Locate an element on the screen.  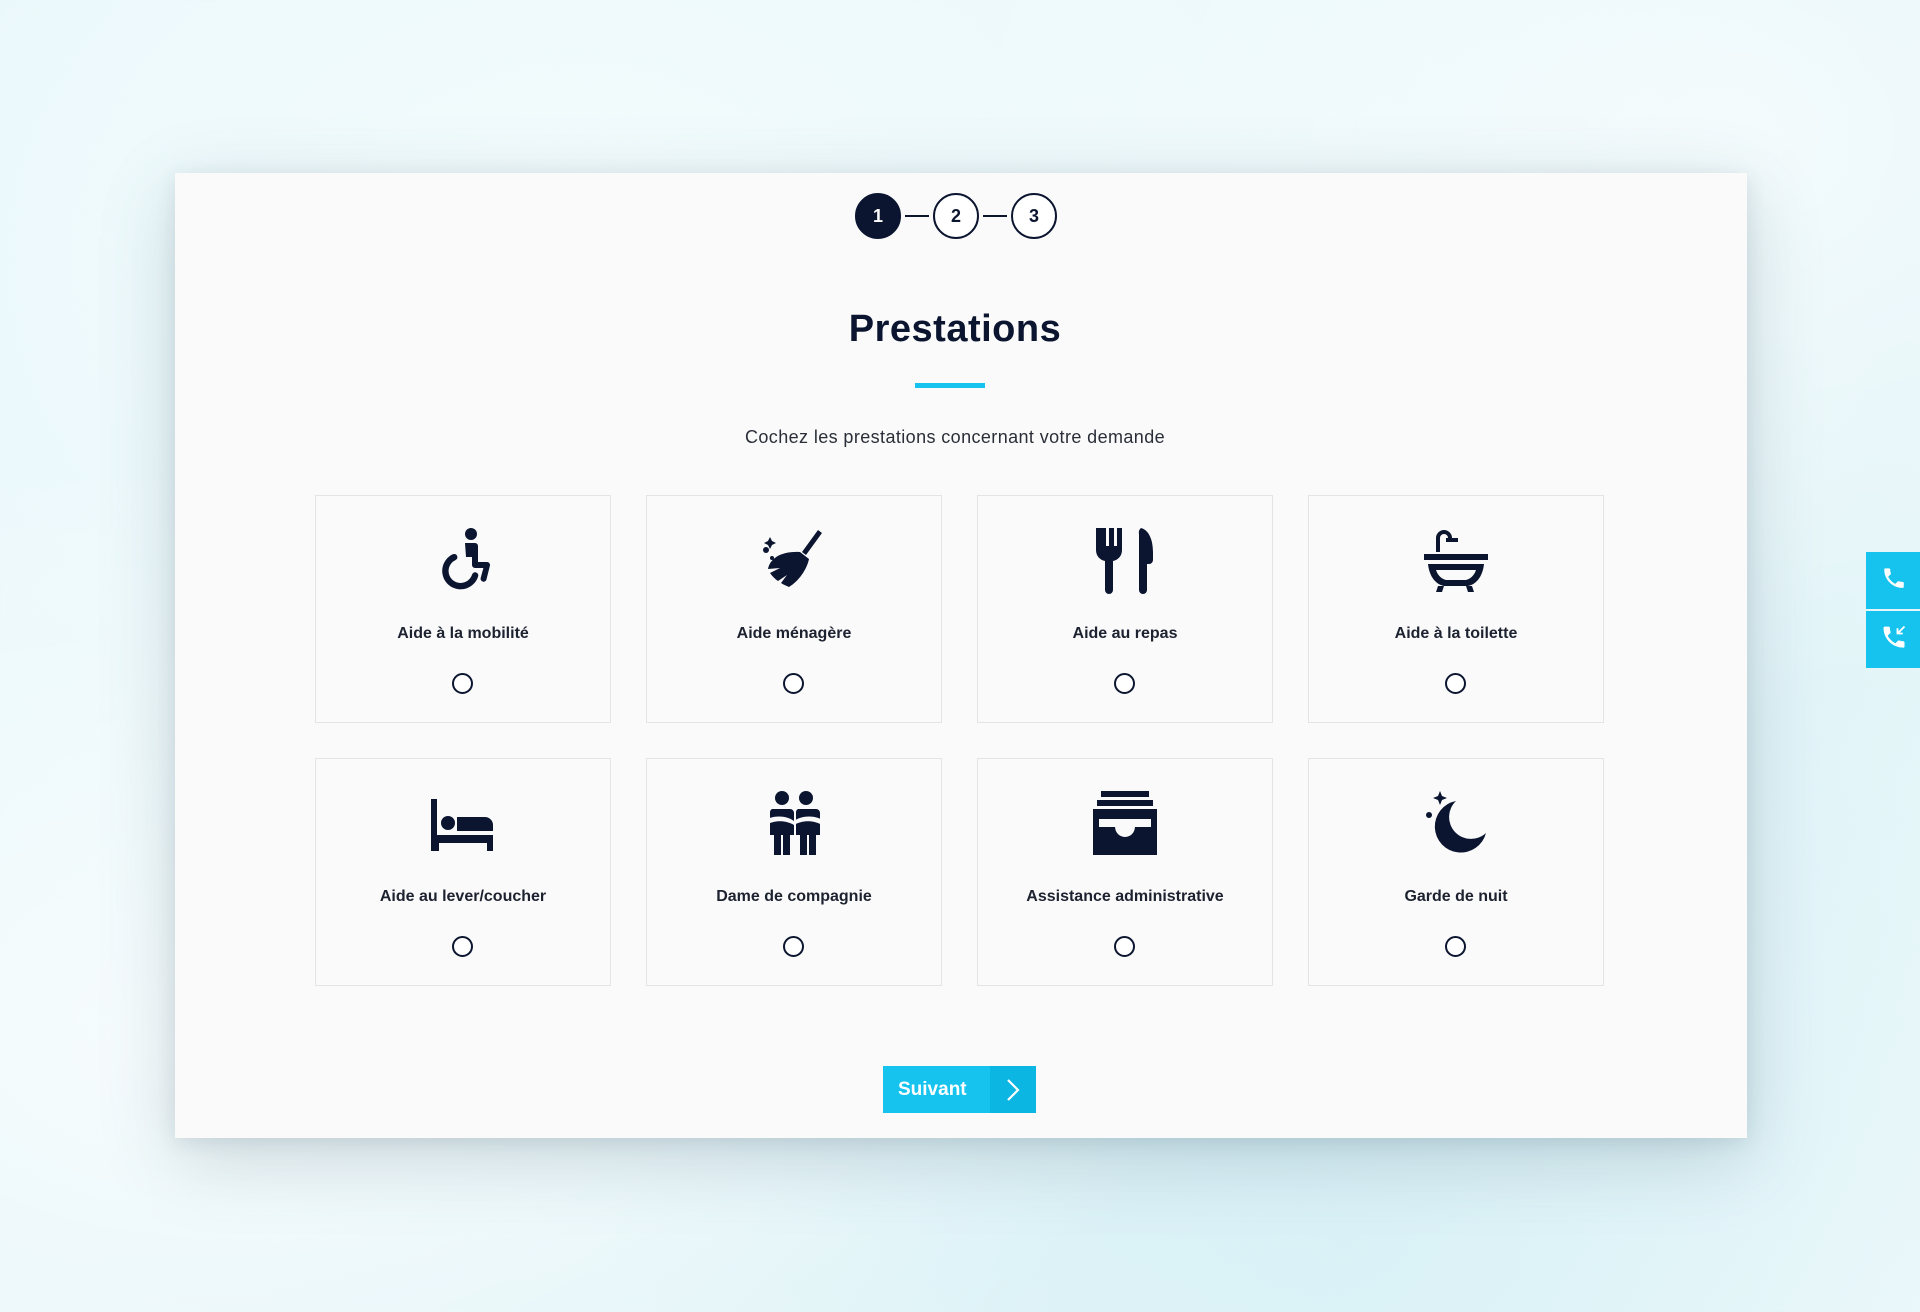
step-1: 1 is located at coordinates (878, 216).